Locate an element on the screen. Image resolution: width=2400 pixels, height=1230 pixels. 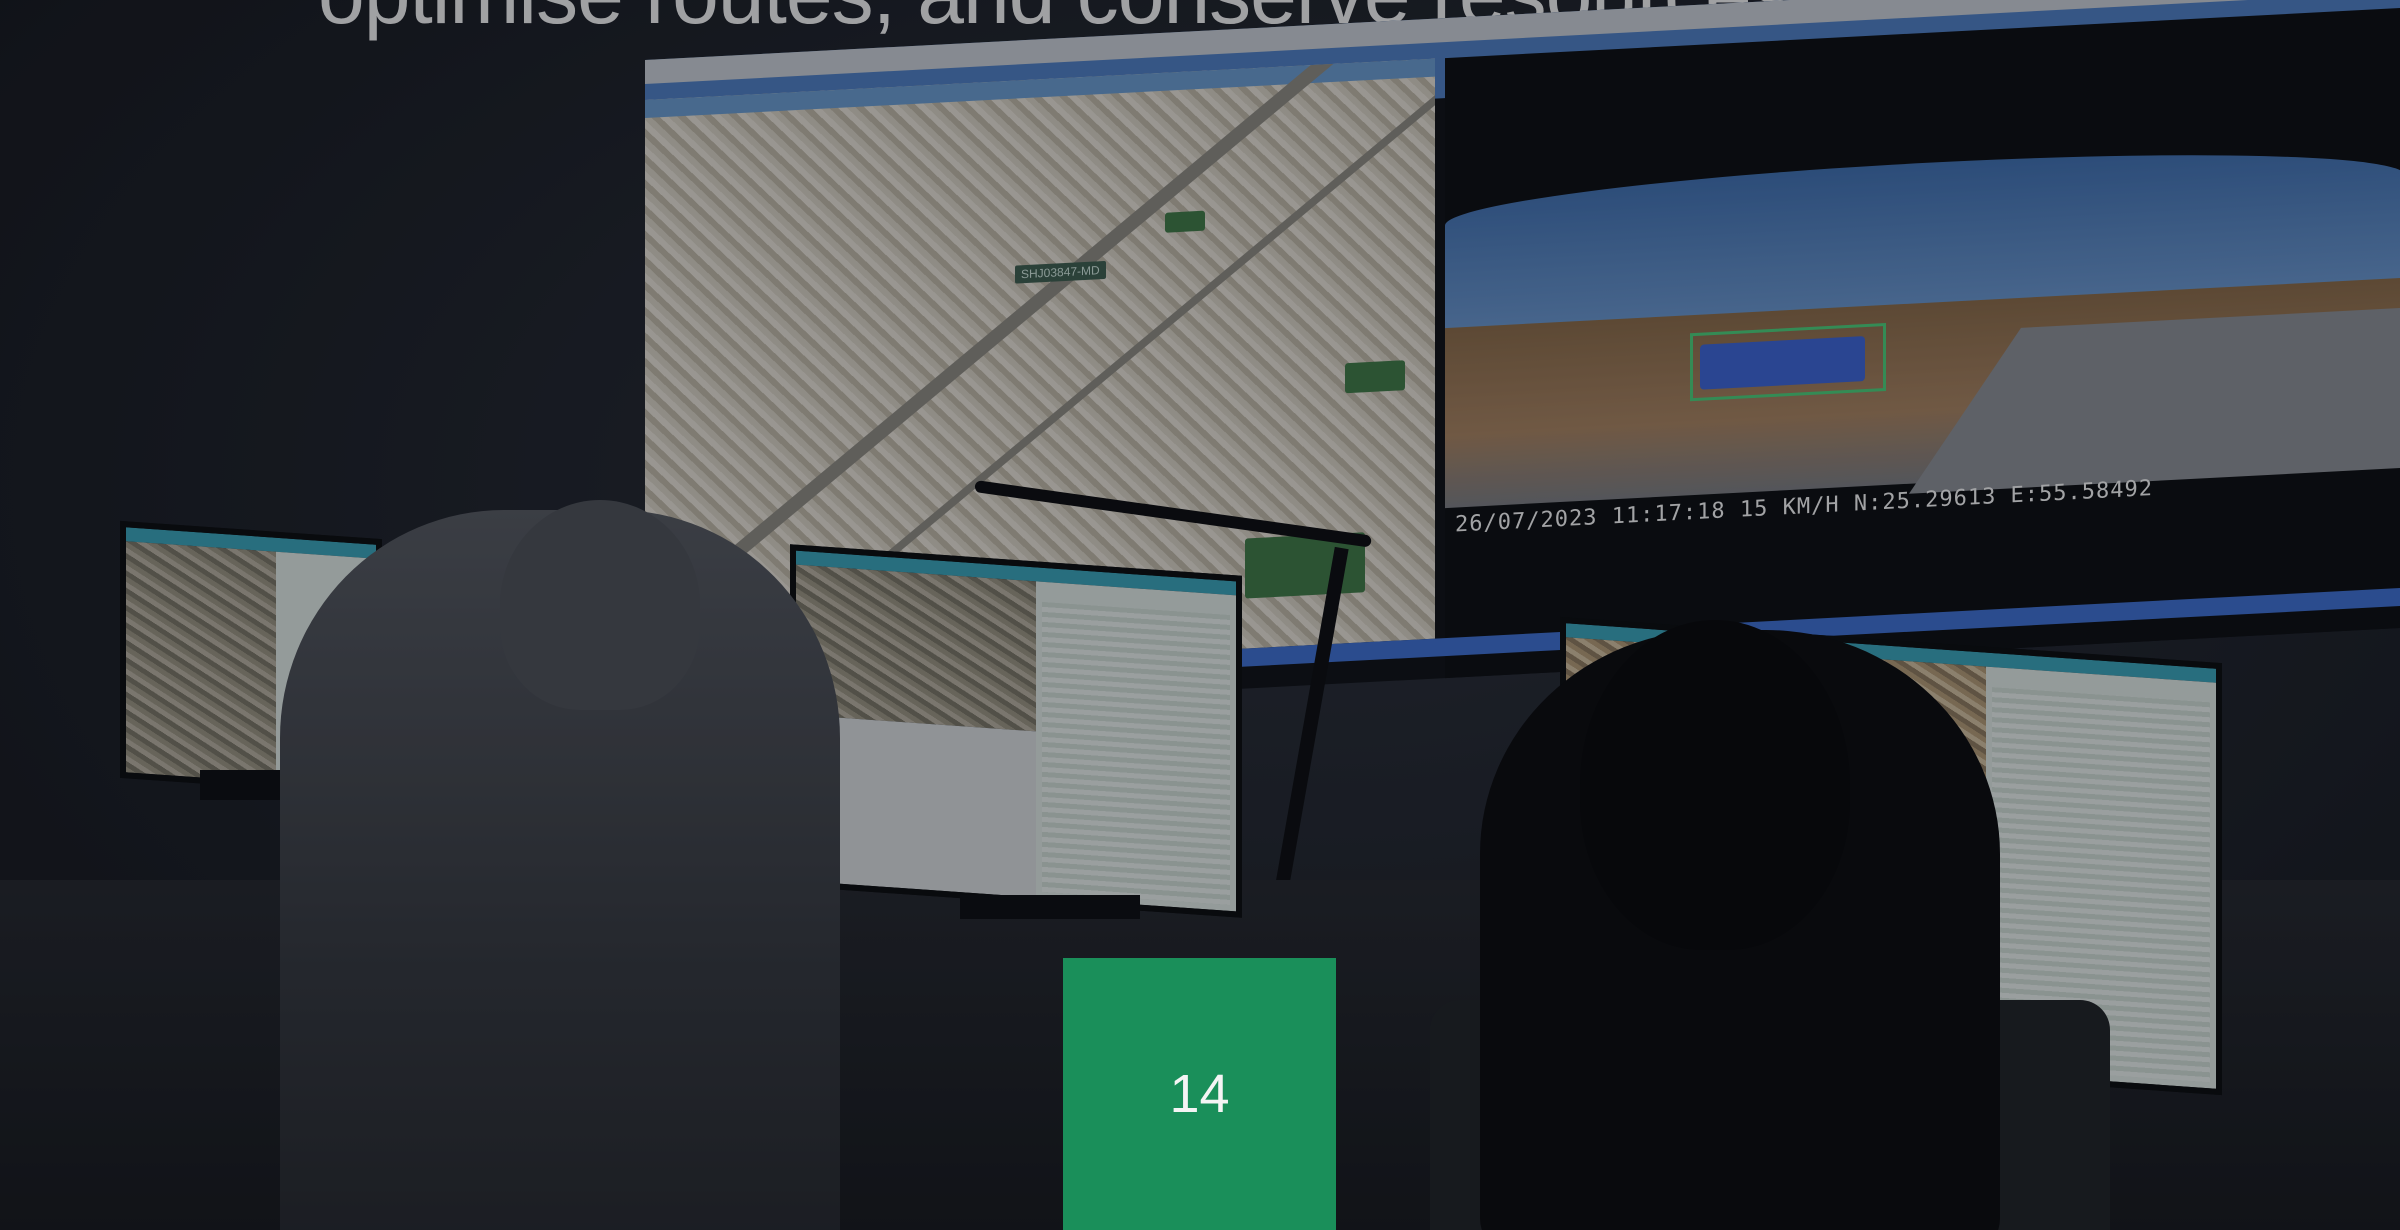
detection-box is located at coordinates (1788, 362).